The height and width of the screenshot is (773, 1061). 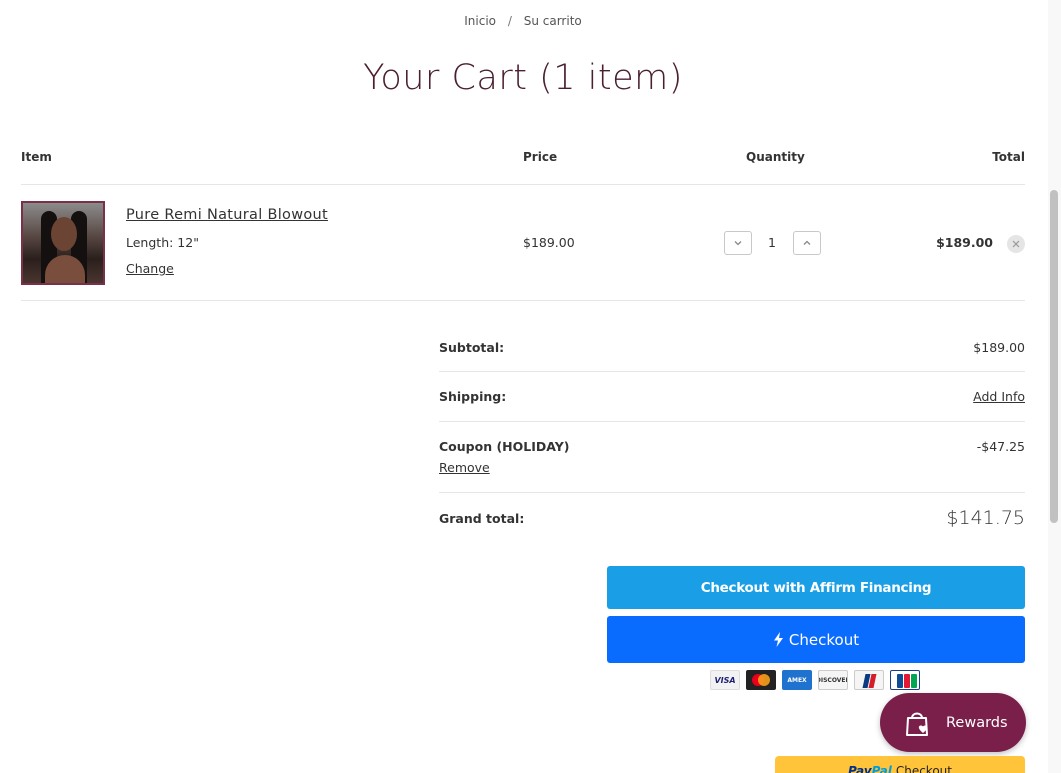 I want to click on checkout-label: Checkout, so click(x=824, y=639).